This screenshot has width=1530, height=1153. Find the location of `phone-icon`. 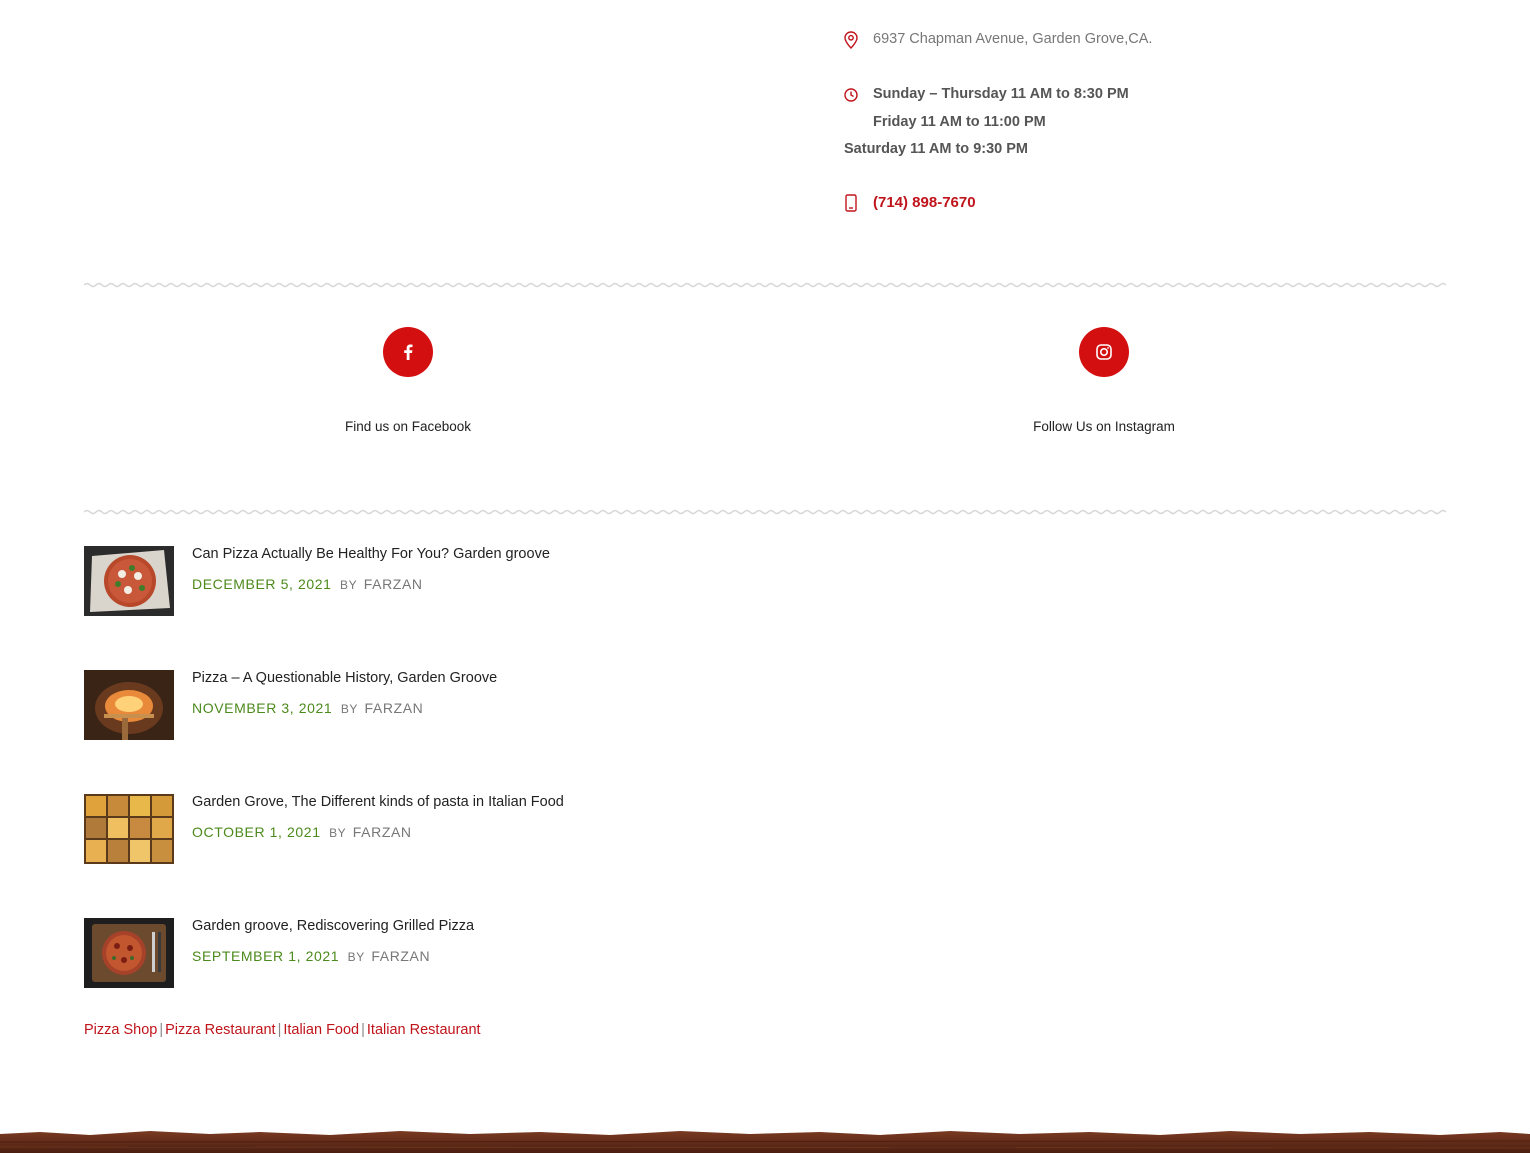

phone-icon is located at coordinates (851, 203).